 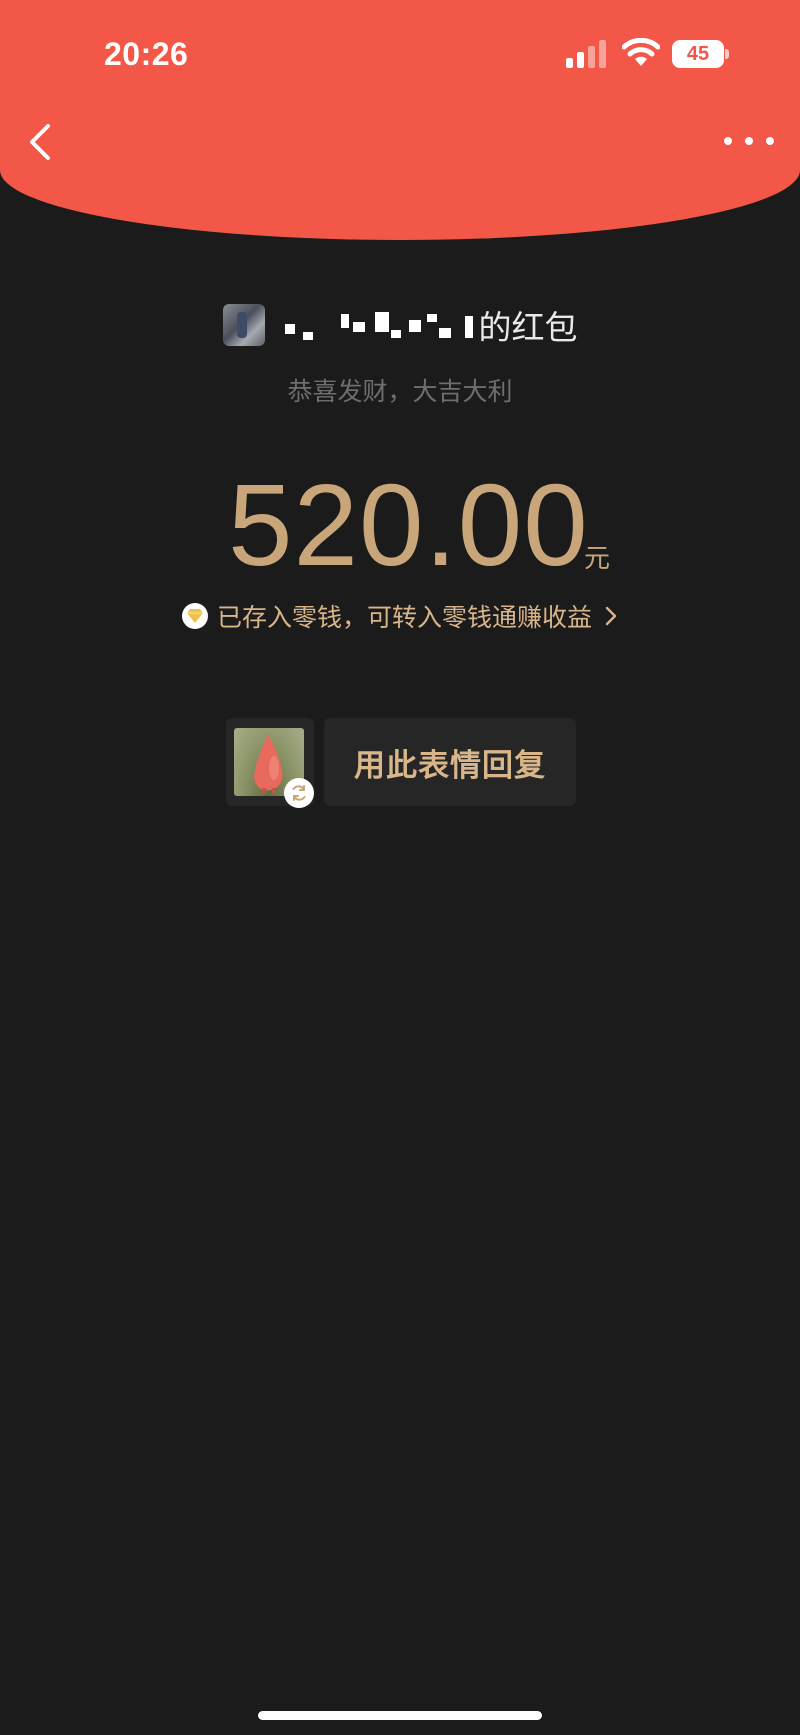 I want to click on amount-unit: 元, so click(x=597, y=559).